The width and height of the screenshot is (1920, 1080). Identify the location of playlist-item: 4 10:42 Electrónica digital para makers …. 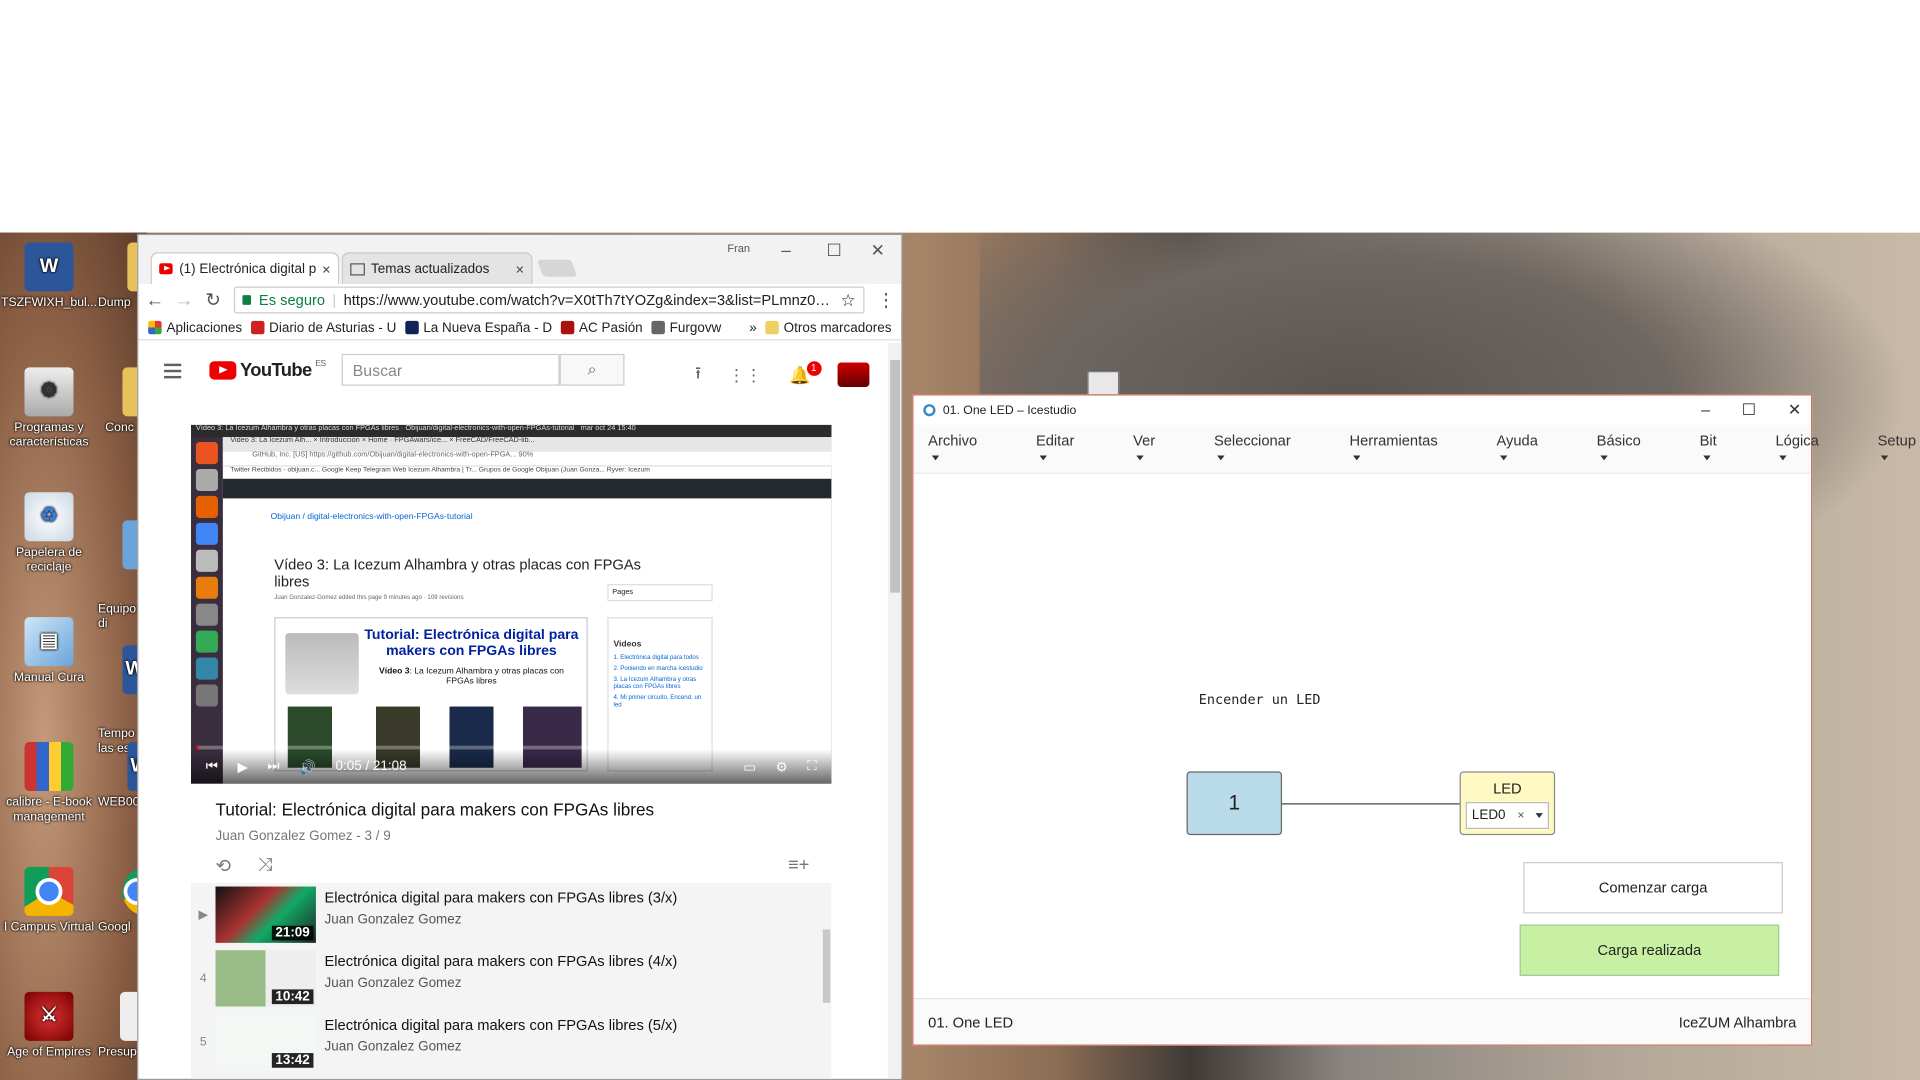
(503, 979).